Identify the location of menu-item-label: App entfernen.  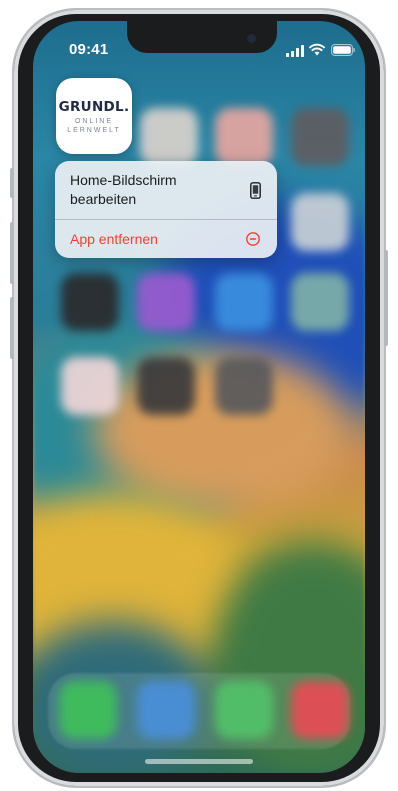
(114, 239).